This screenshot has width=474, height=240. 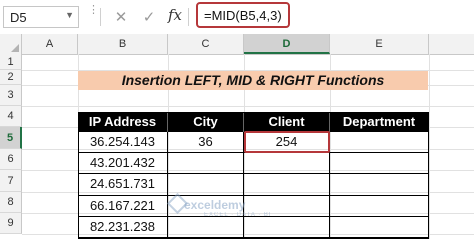 I want to click on drag-handle-icon: ⋮, so click(x=93, y=10).